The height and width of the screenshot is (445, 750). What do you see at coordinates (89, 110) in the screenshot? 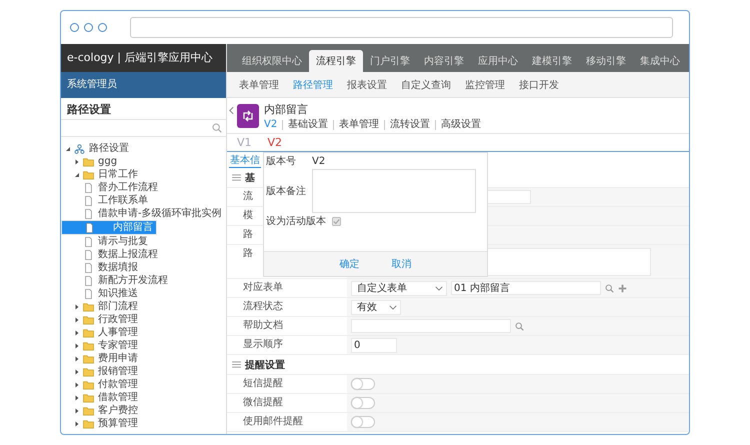
I see `sidebar-title: 路径设置` at bounding box center [89, 110].